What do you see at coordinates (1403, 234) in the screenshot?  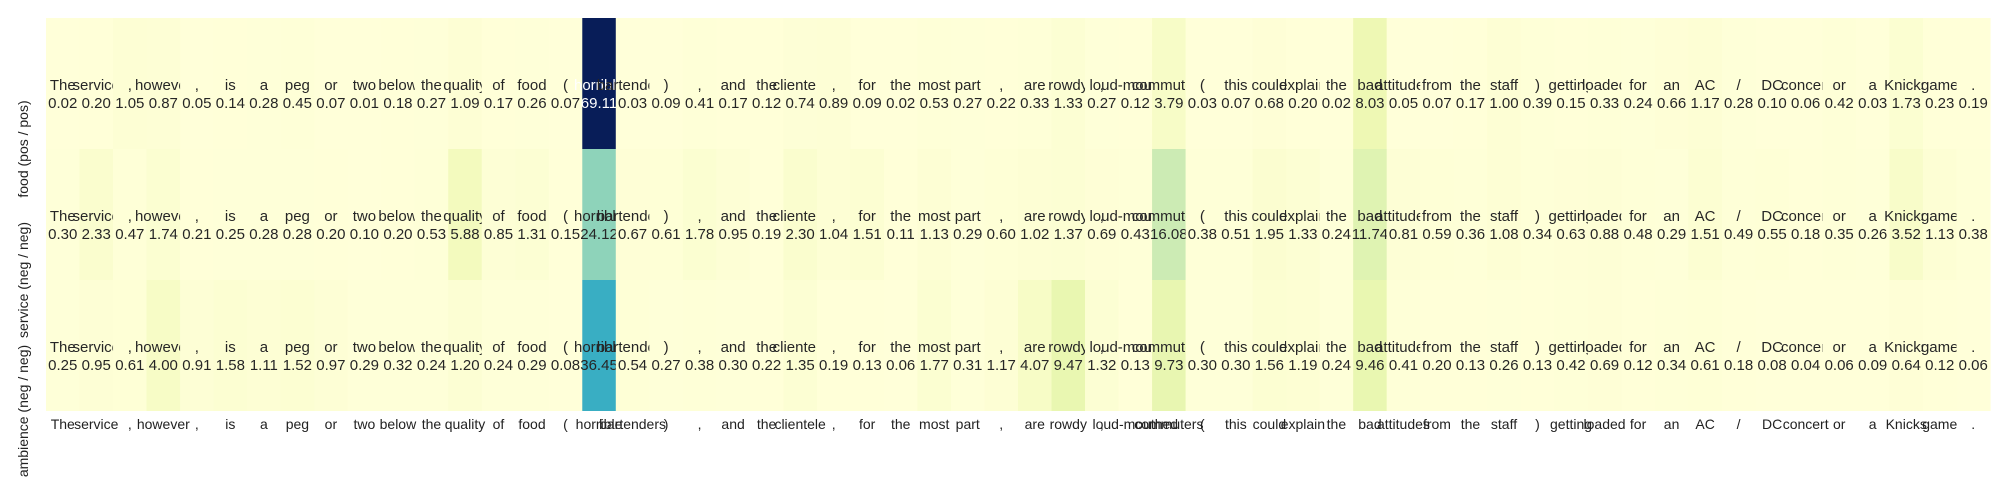 I see `cell-value-label: 0.81` at bounding box center [1403, 234].